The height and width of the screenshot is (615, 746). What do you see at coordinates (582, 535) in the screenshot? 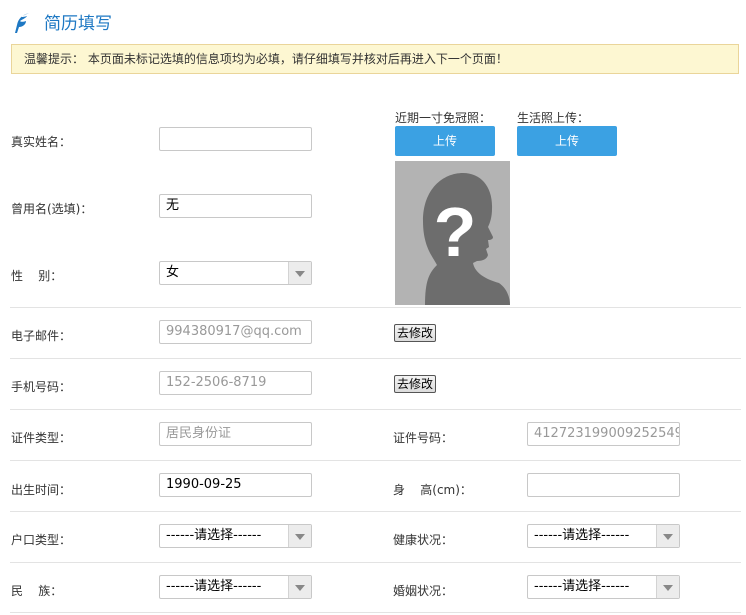
I see `health-selected-value: ------请选择------` at bounding box center [582, 535].